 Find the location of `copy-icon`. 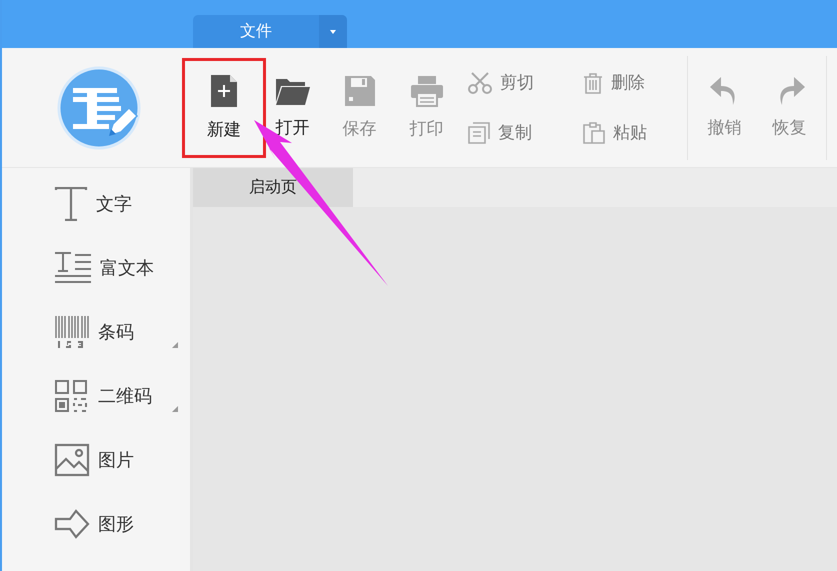

copy-icon is located at coordinates (479, 133).